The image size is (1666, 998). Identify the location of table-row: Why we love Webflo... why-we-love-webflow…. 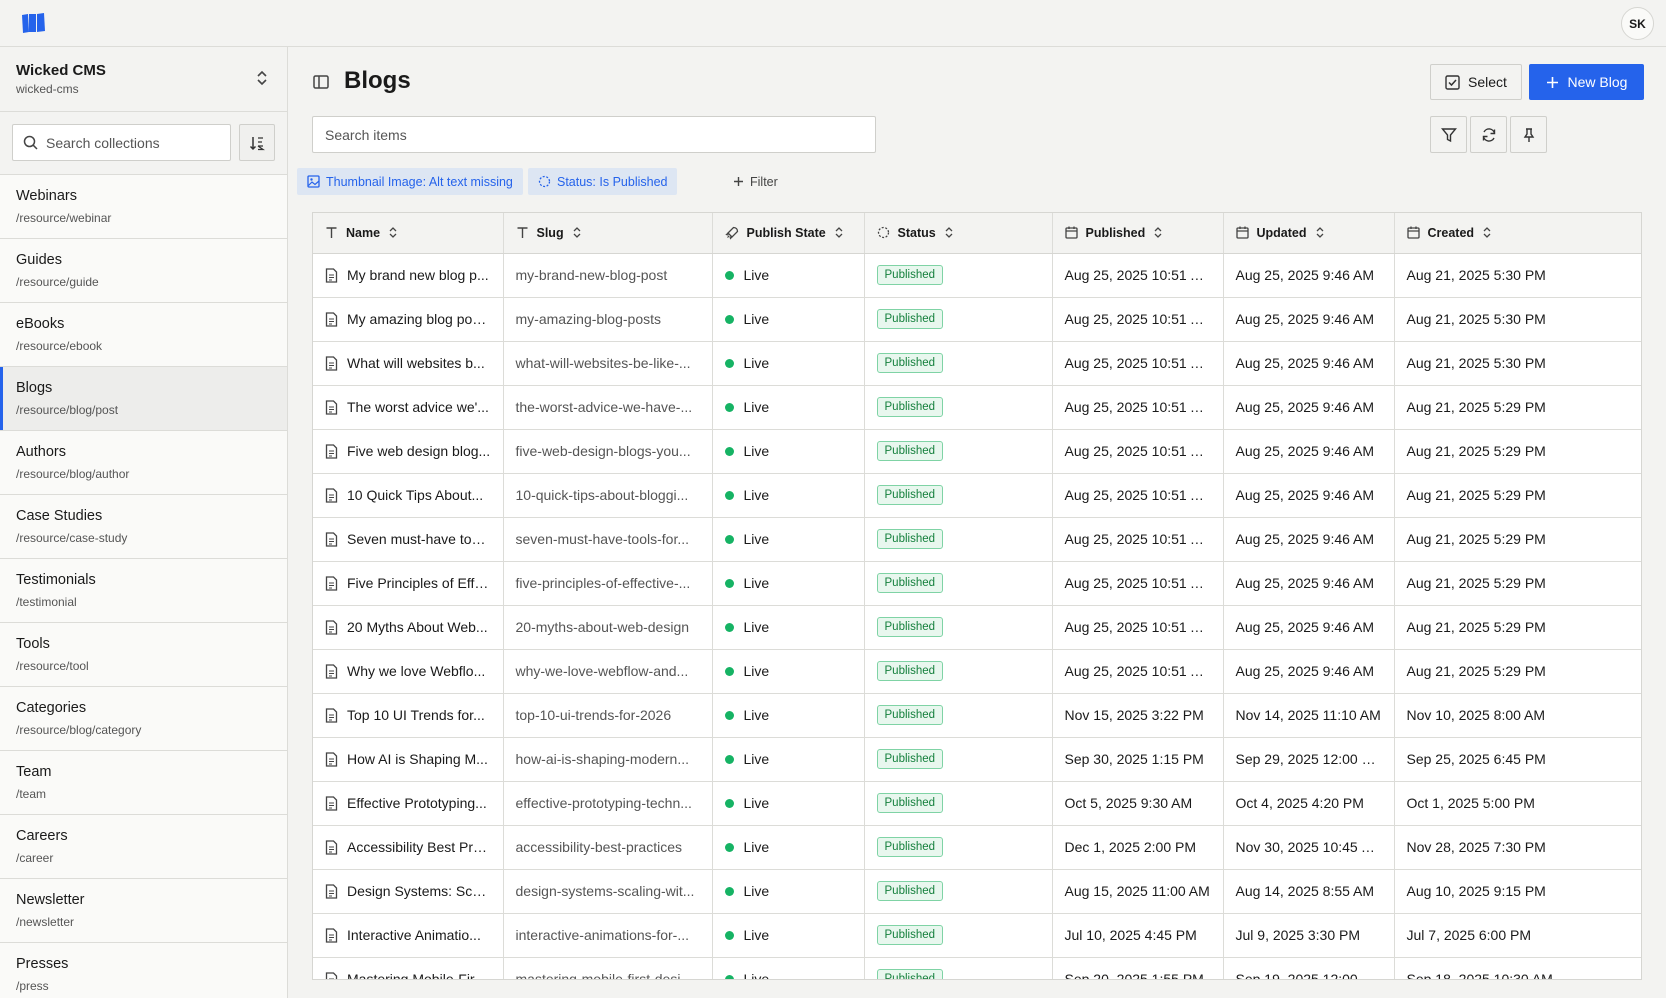
(977, 671).